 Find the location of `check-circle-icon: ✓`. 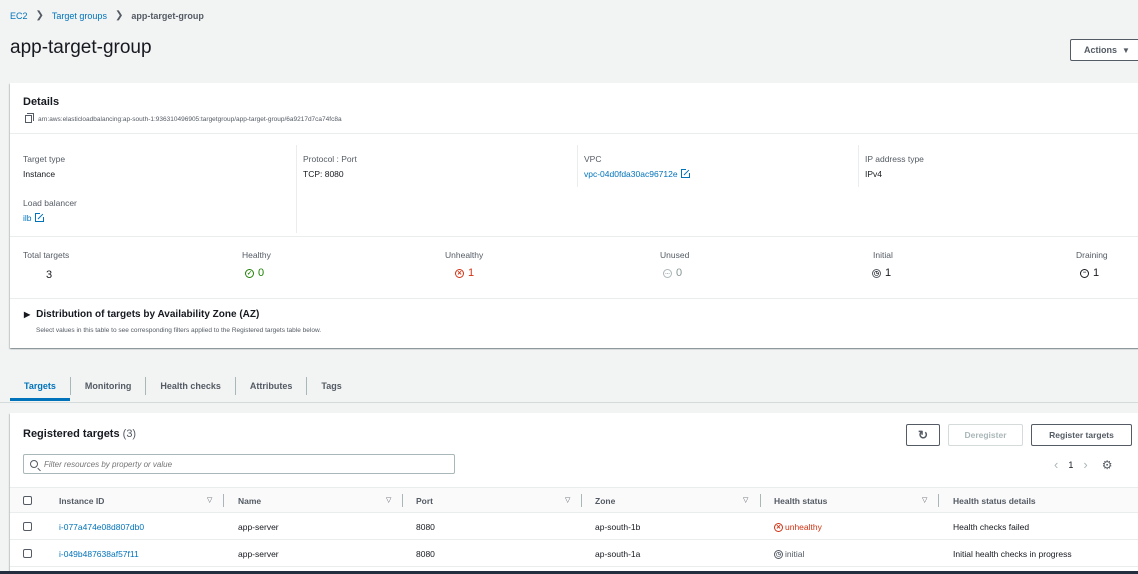

check-circle-icon: ✓ is located at coordinates (249, 273).